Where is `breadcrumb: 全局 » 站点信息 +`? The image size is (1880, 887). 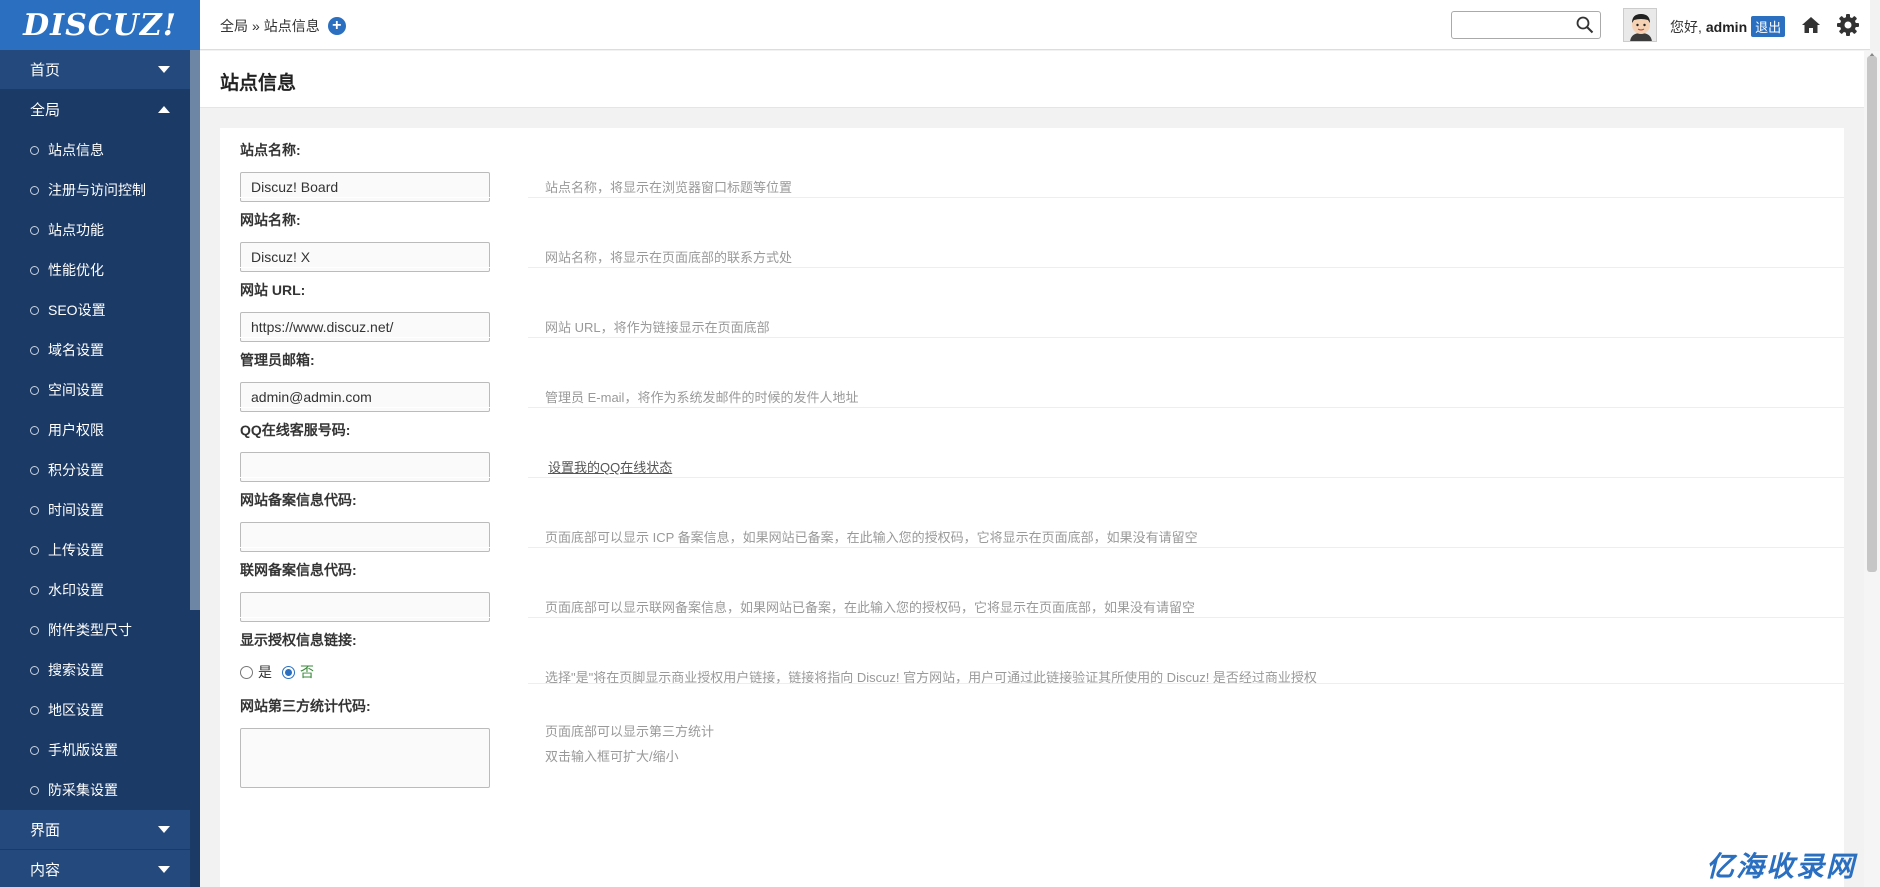 breadcrumb: 全局 » 站点信息 + is located at coordinates (283, 26).